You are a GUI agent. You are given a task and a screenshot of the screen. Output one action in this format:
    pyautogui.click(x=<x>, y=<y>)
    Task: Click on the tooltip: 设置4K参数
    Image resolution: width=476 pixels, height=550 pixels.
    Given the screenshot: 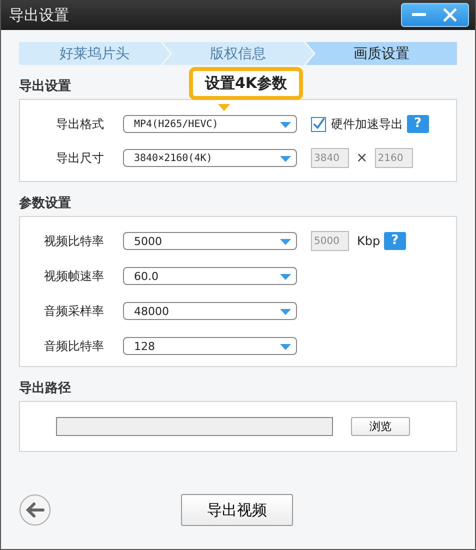 What is the action you would take?
    pyautogui.click(x=246, y=83)
    